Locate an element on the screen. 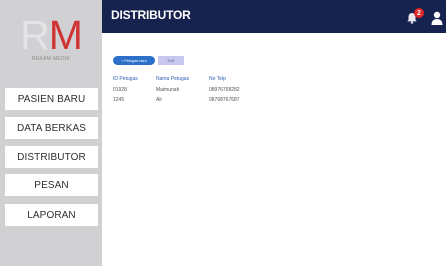 This screenshot has width=446, height=266. edit-button: Edit is located at coordinates (171, 60).